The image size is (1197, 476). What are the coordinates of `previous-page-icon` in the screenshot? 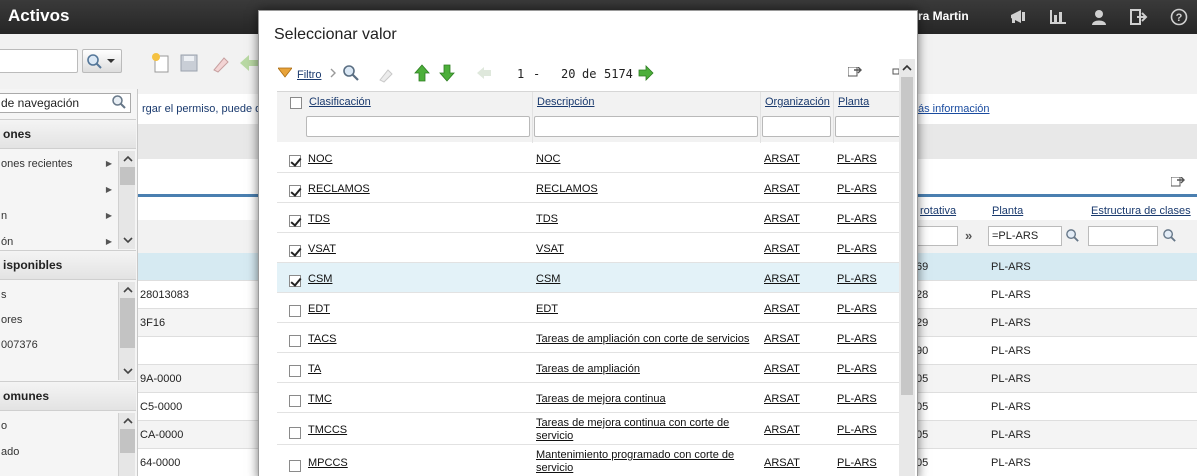 It's located at (485, 75).